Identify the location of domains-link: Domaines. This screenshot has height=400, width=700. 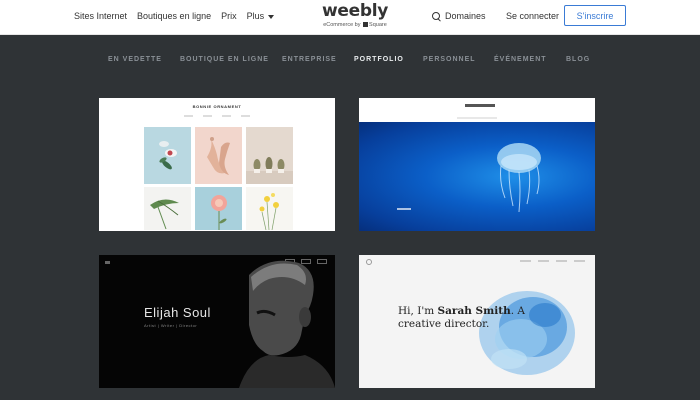
(459, 16).